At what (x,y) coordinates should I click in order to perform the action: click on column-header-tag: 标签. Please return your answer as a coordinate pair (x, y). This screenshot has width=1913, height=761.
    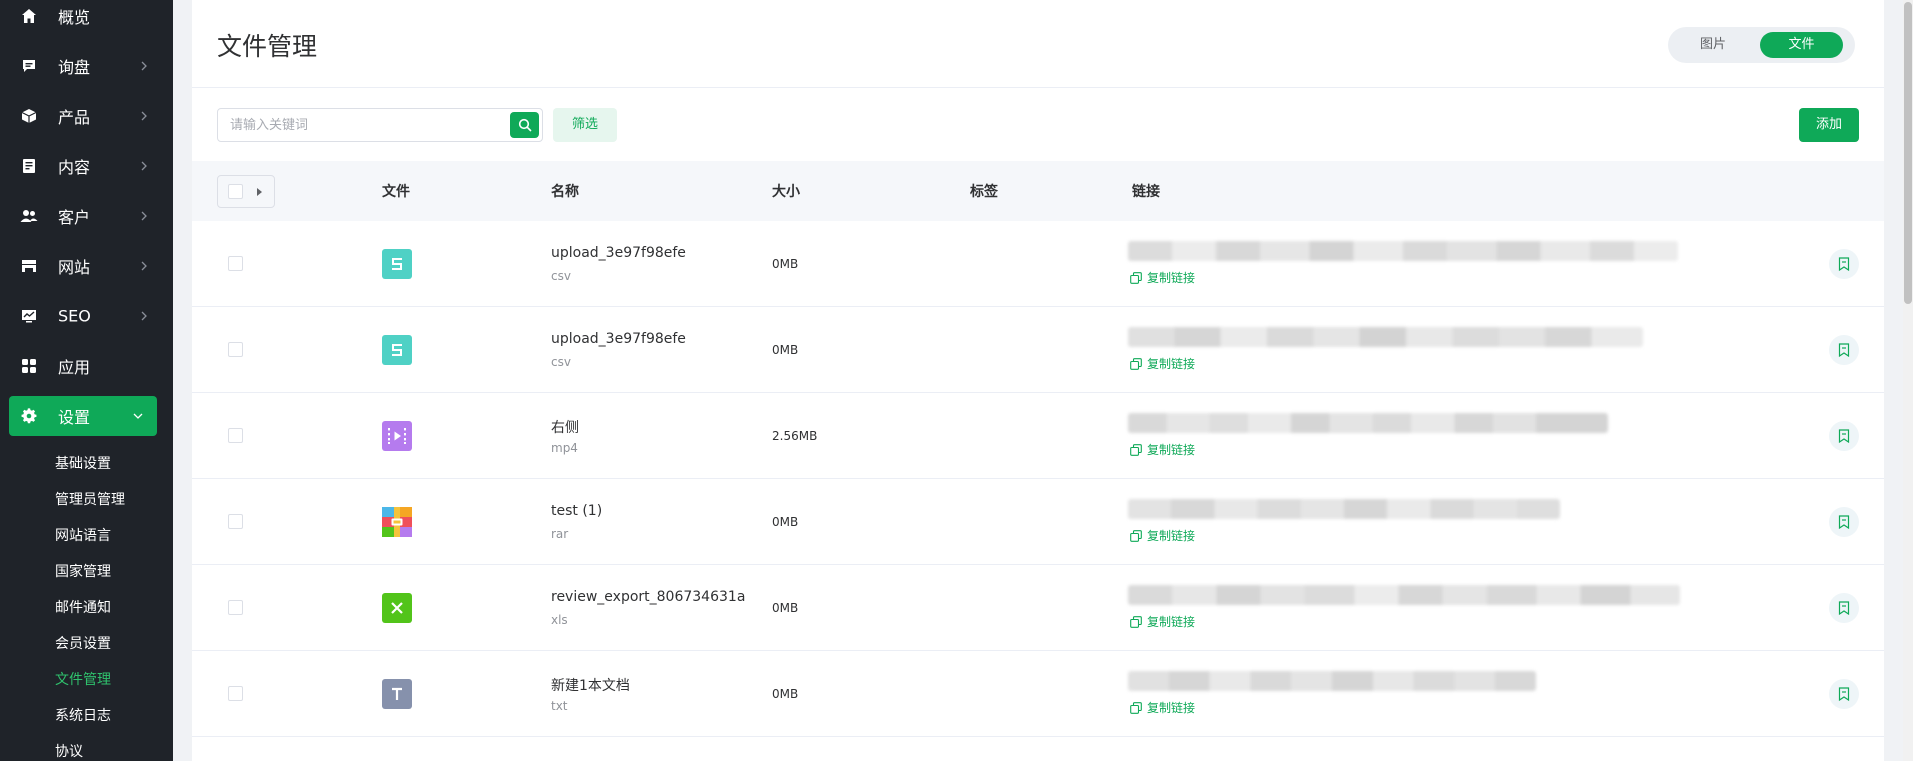
    Looking at the image, I should click on (984, 192).